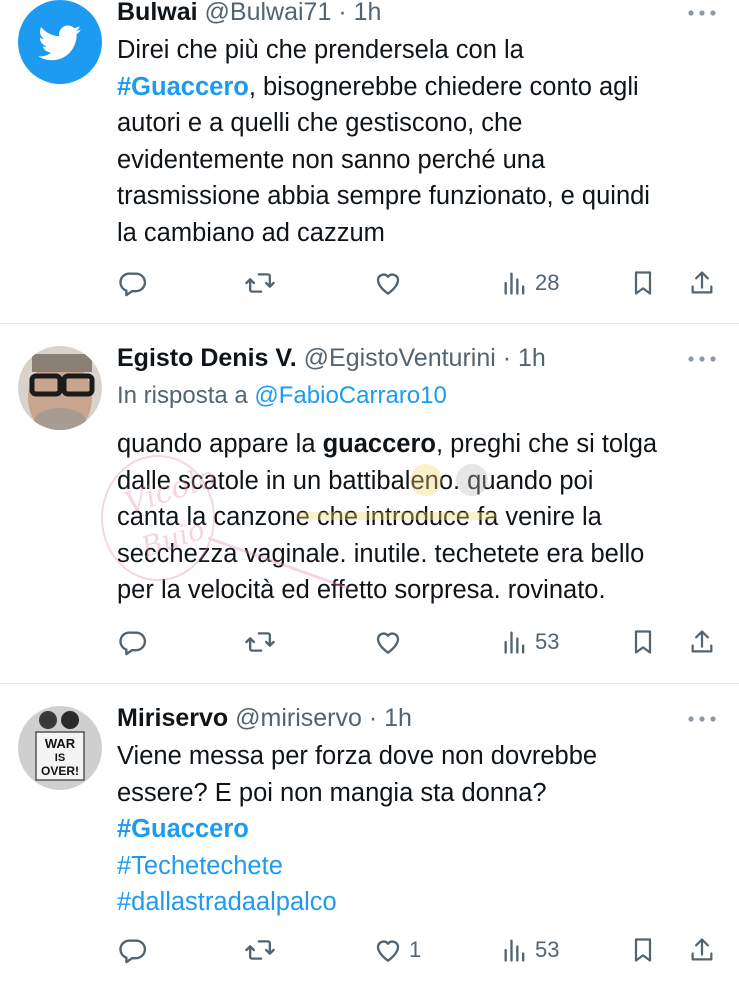 The image size is (739, 982). What do you see at coordinates (60, 743) in the screenshot?
I see `avatar-sign-war: WAR` at bounding box center [60, 743].